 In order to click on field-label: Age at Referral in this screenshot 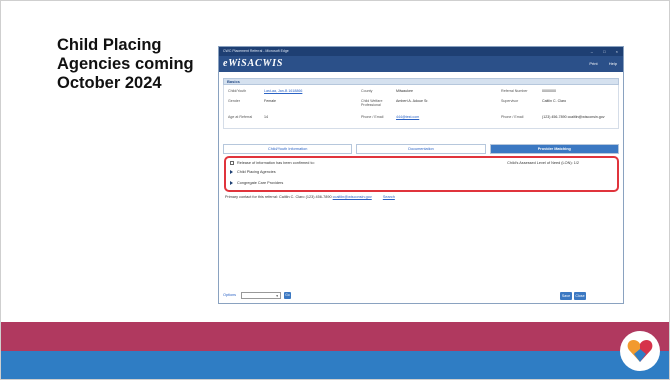, I will do `click(240, 117)`.